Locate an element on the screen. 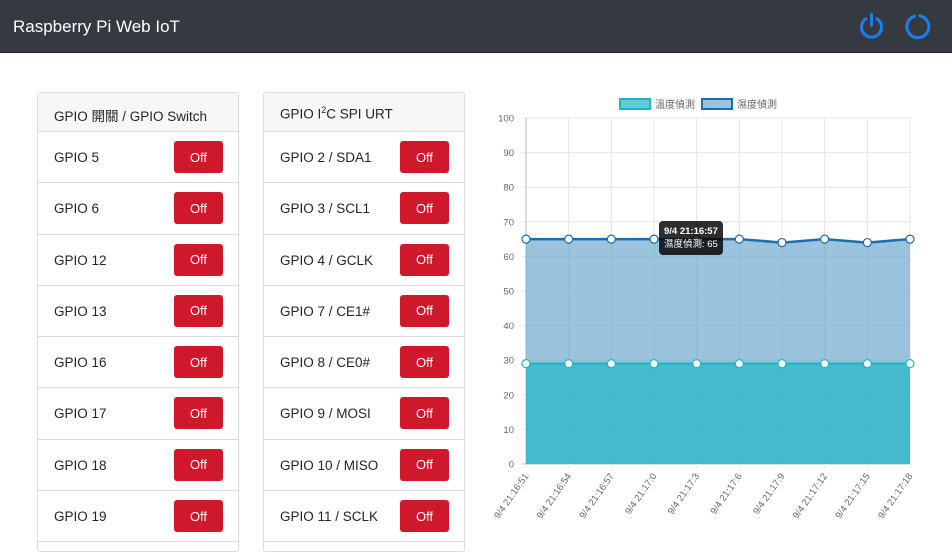  x-tick-label: 9/4 21:17:3 is located at coordinates (684, 493).